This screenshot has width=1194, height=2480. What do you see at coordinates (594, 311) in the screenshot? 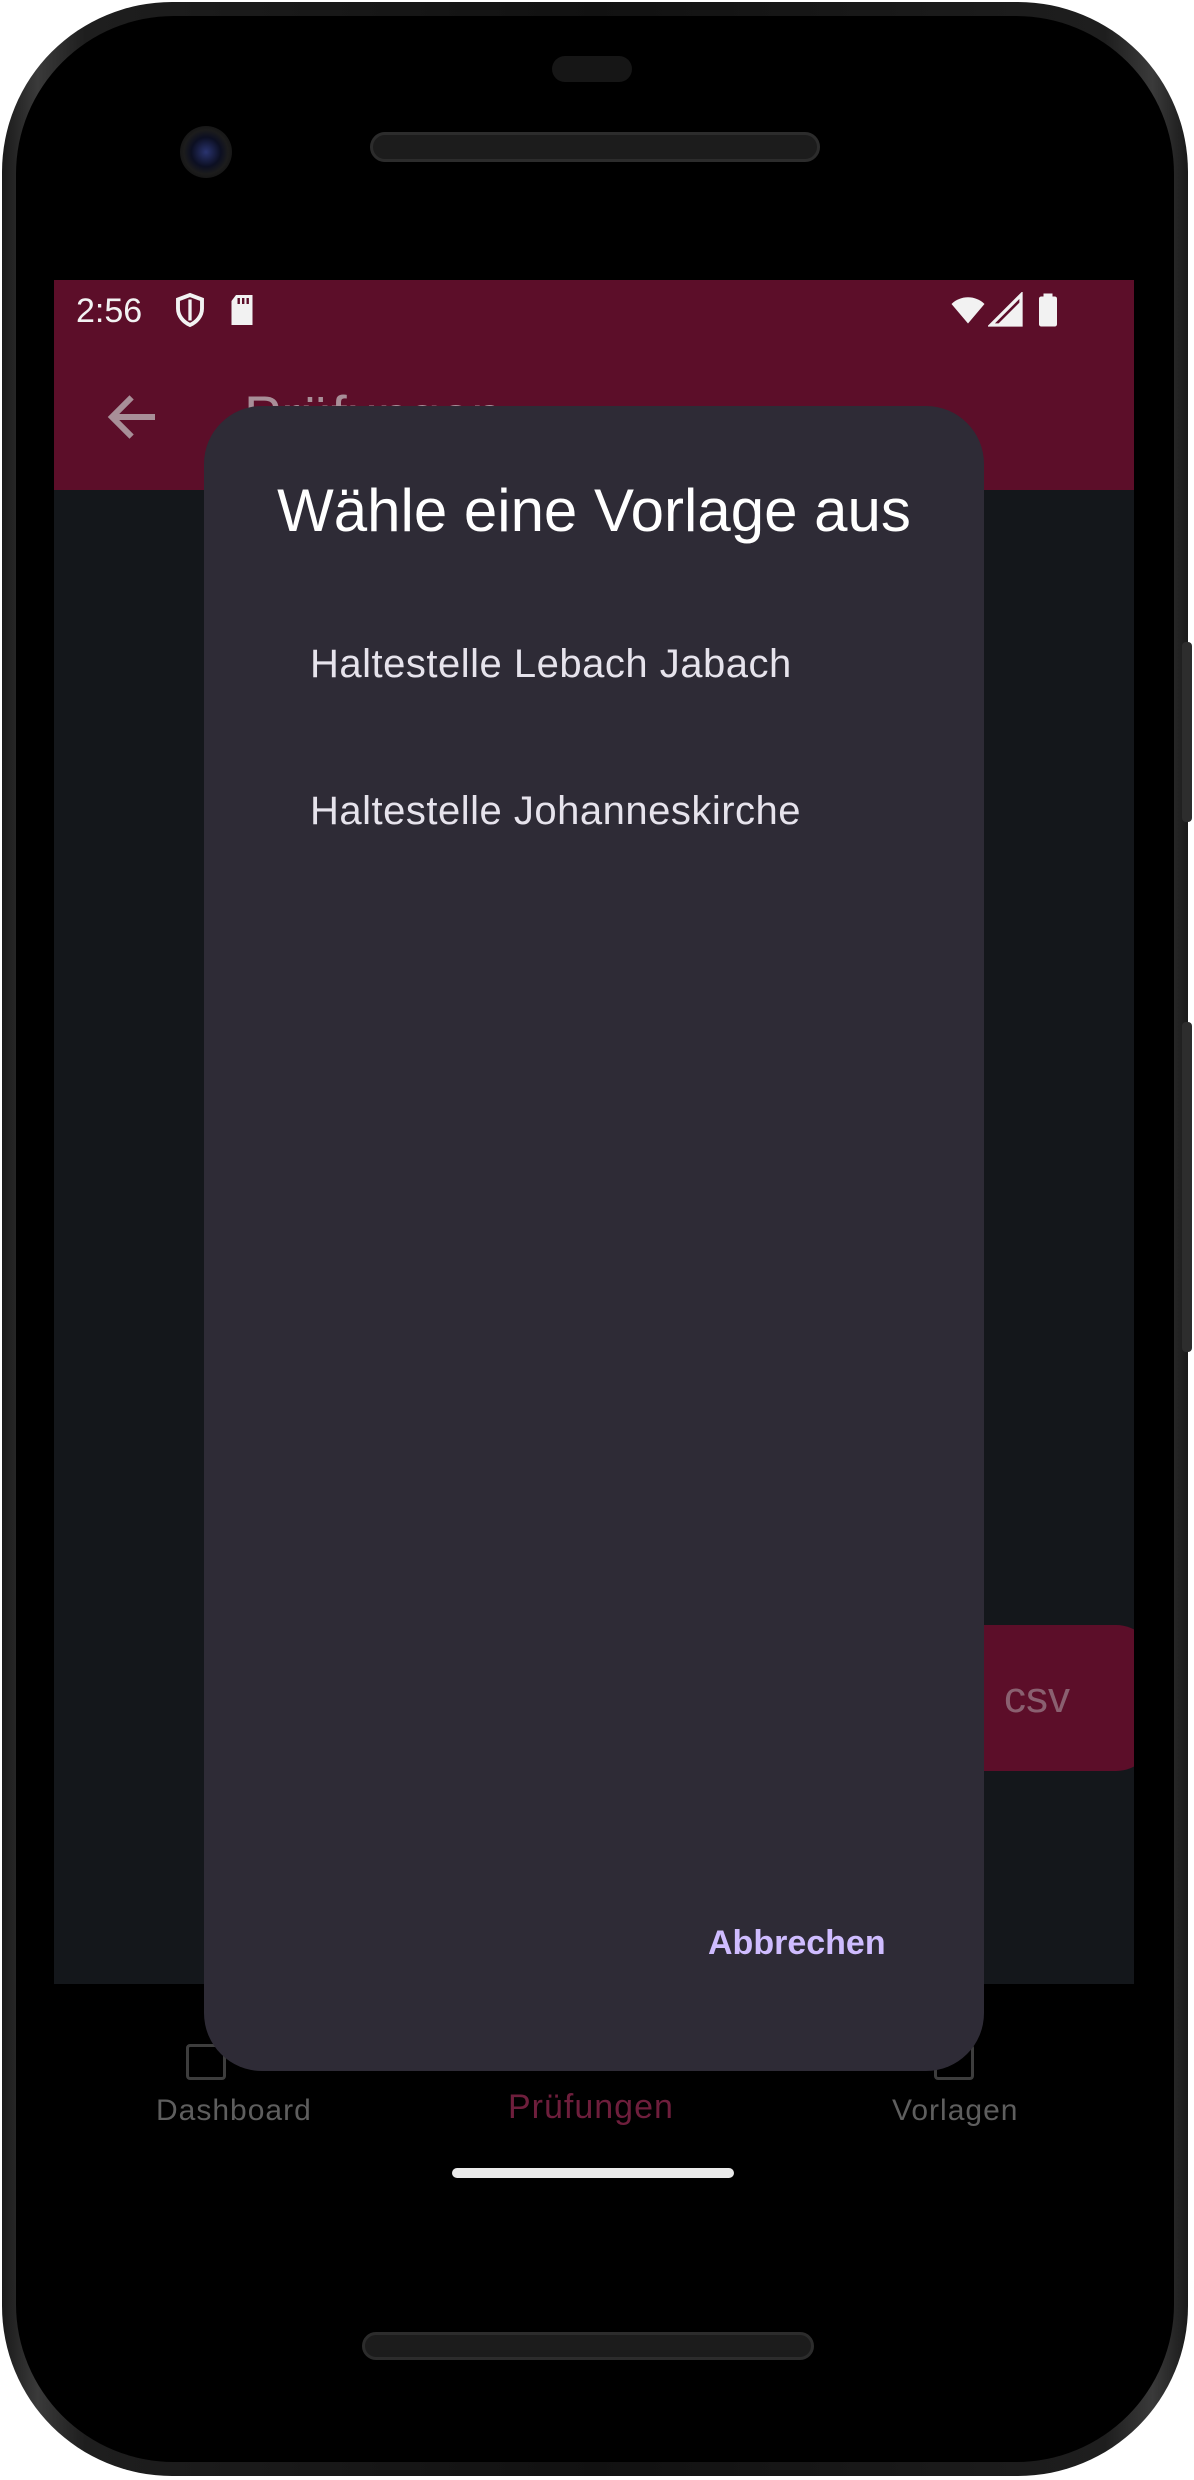
I see `status-bar: 2:56` at bounding box center [594, 311].